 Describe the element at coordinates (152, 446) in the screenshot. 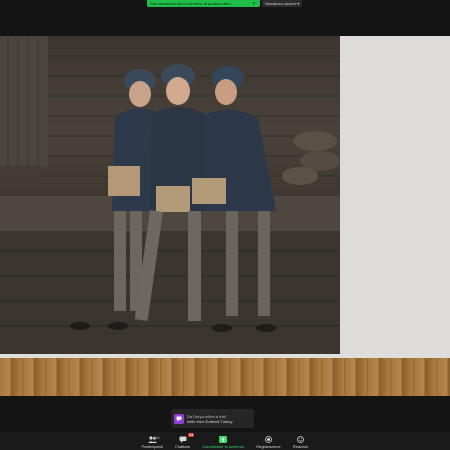

I see `participants-label: Partecipanti` at that location.